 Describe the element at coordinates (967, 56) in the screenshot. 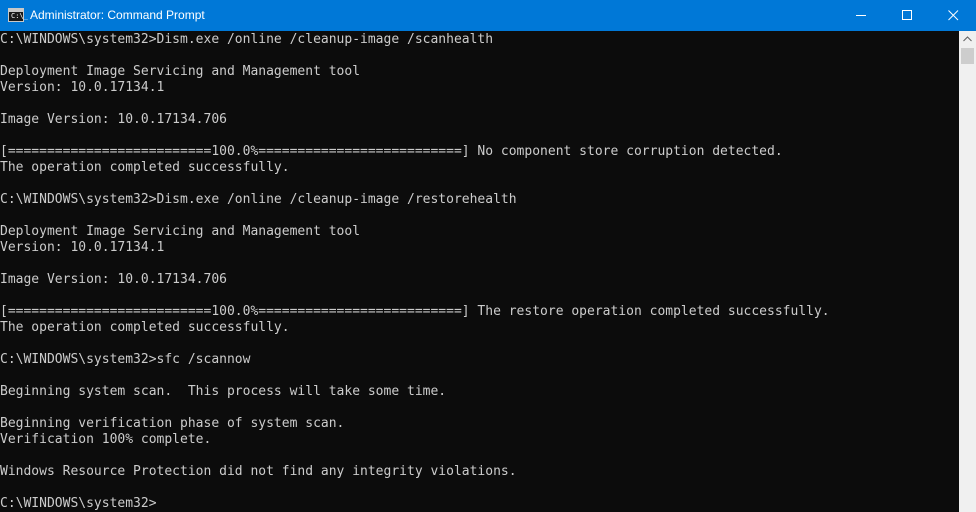

I see `scroll-thumb` at that location.